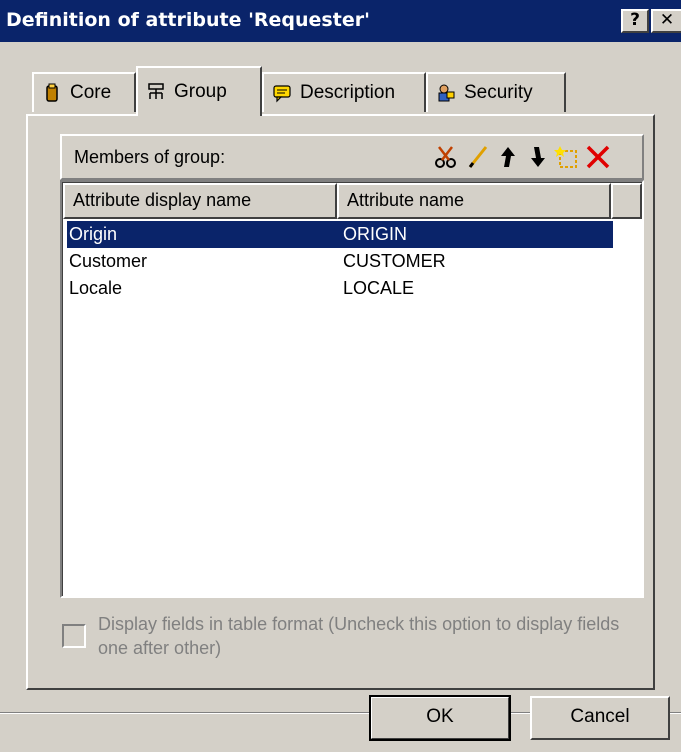  I want to click on column-header-attribute-name: Attribute name, so click(474, 201).